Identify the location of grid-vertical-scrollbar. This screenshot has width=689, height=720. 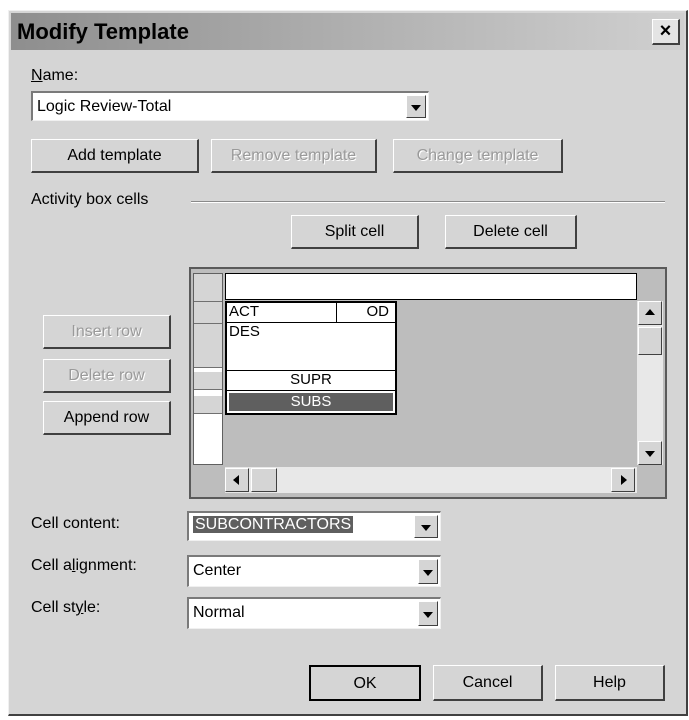
(650, 383).